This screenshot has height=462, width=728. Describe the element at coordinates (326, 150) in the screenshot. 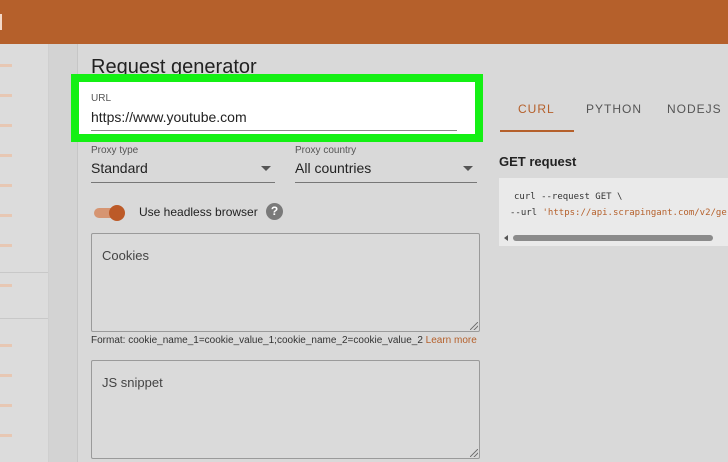

I see `proxy-country-label: Proxy country` at that location.